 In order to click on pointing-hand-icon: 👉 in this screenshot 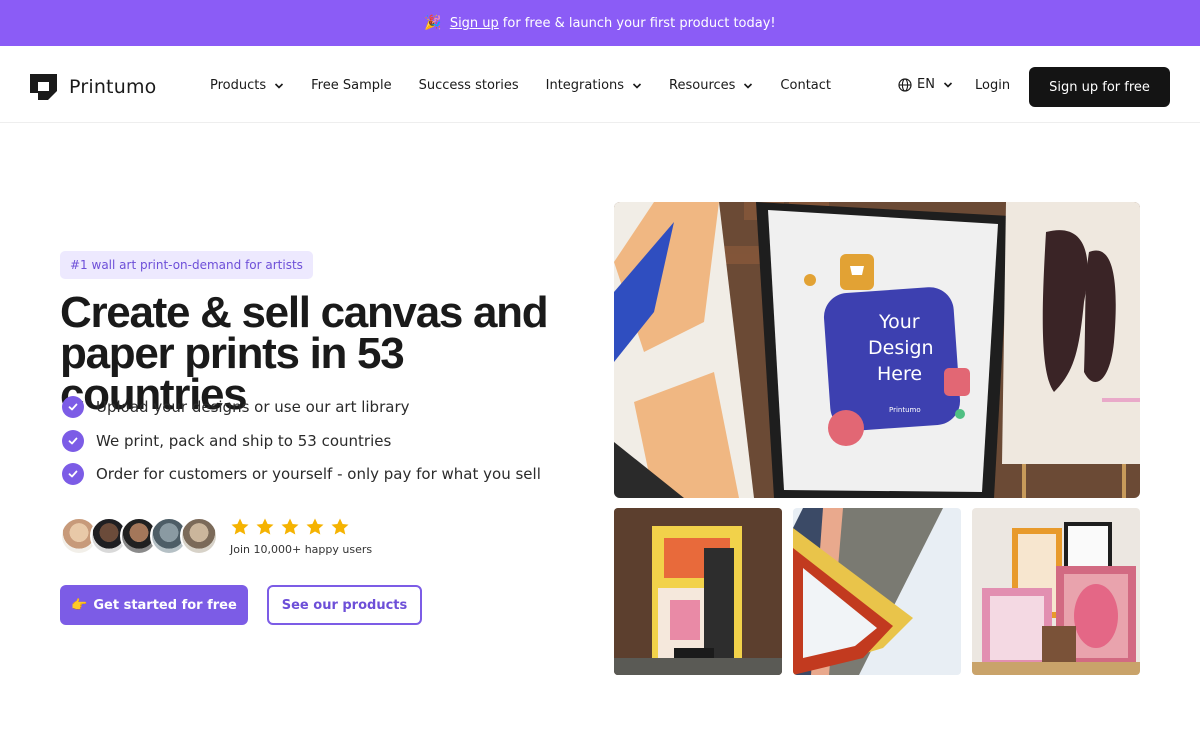, I will do `click(79, 605)`.